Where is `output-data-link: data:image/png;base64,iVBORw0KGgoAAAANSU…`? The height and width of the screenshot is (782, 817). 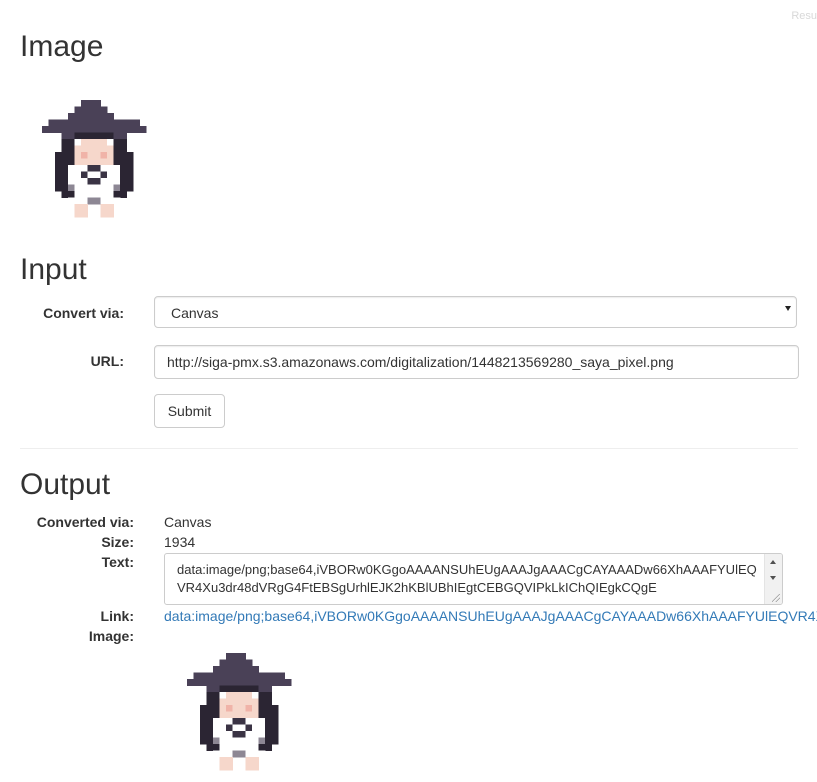
output-data-link: data:image/png;base64,iVBORw0KGgoAAAANSU… is located at coordinates (490, 616).